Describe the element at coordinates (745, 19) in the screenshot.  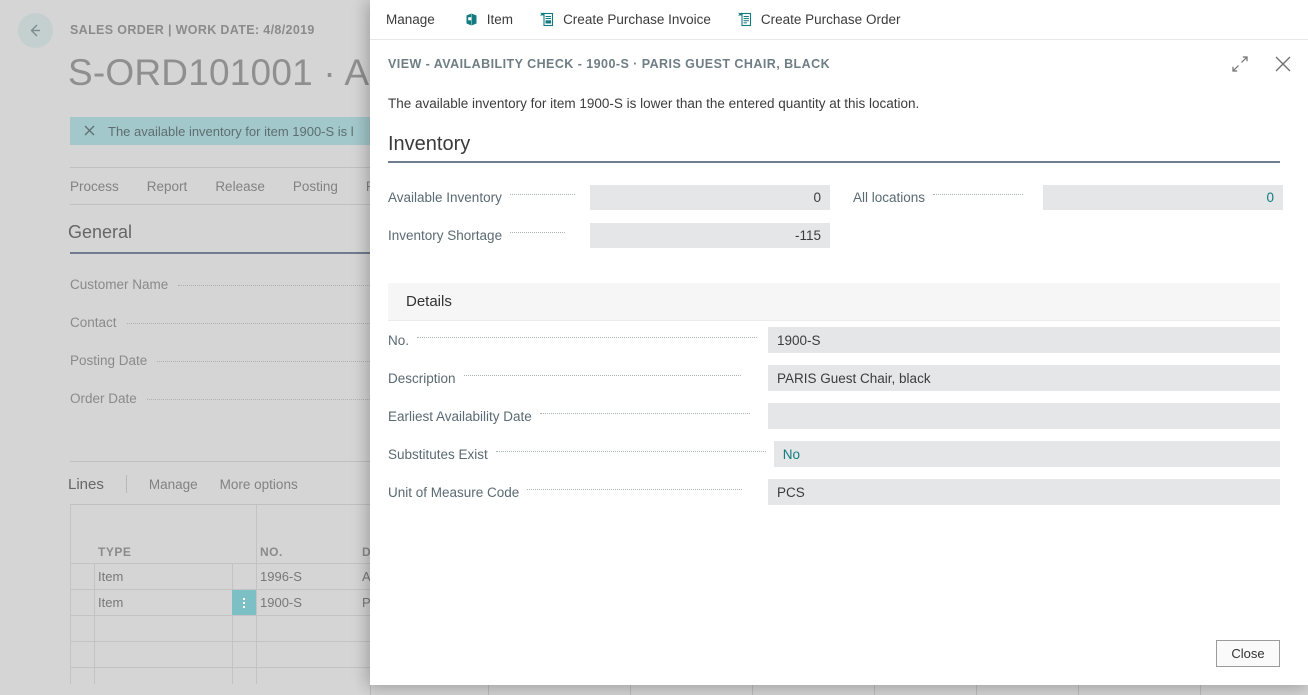
I see `new-order-icon` at that location.